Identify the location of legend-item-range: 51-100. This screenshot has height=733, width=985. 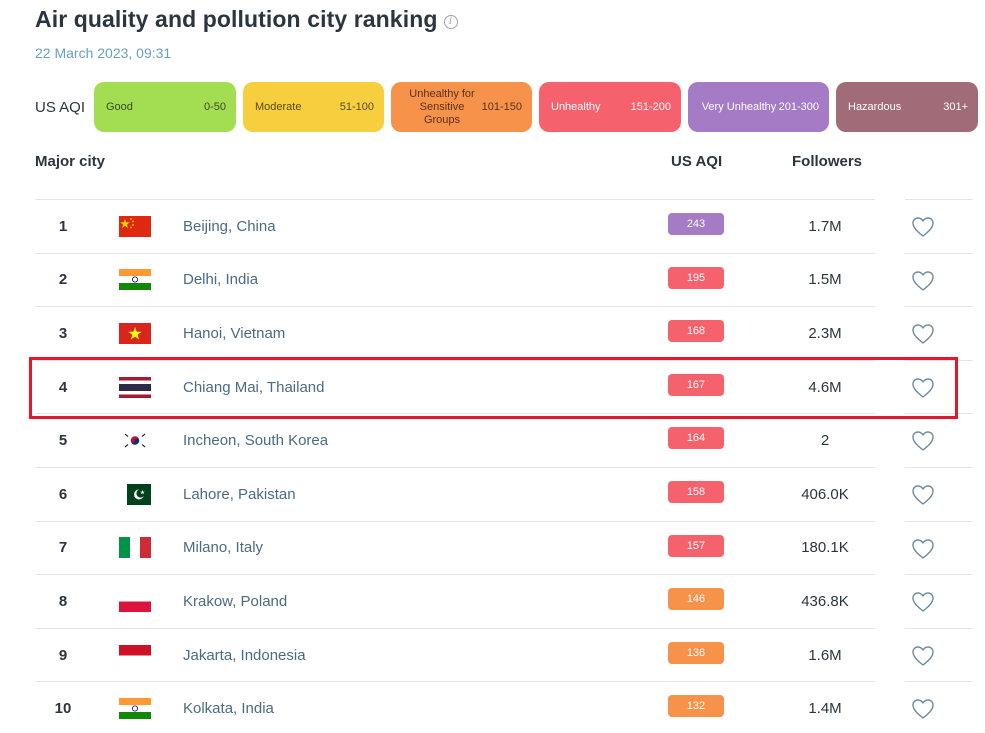
(356, 107).